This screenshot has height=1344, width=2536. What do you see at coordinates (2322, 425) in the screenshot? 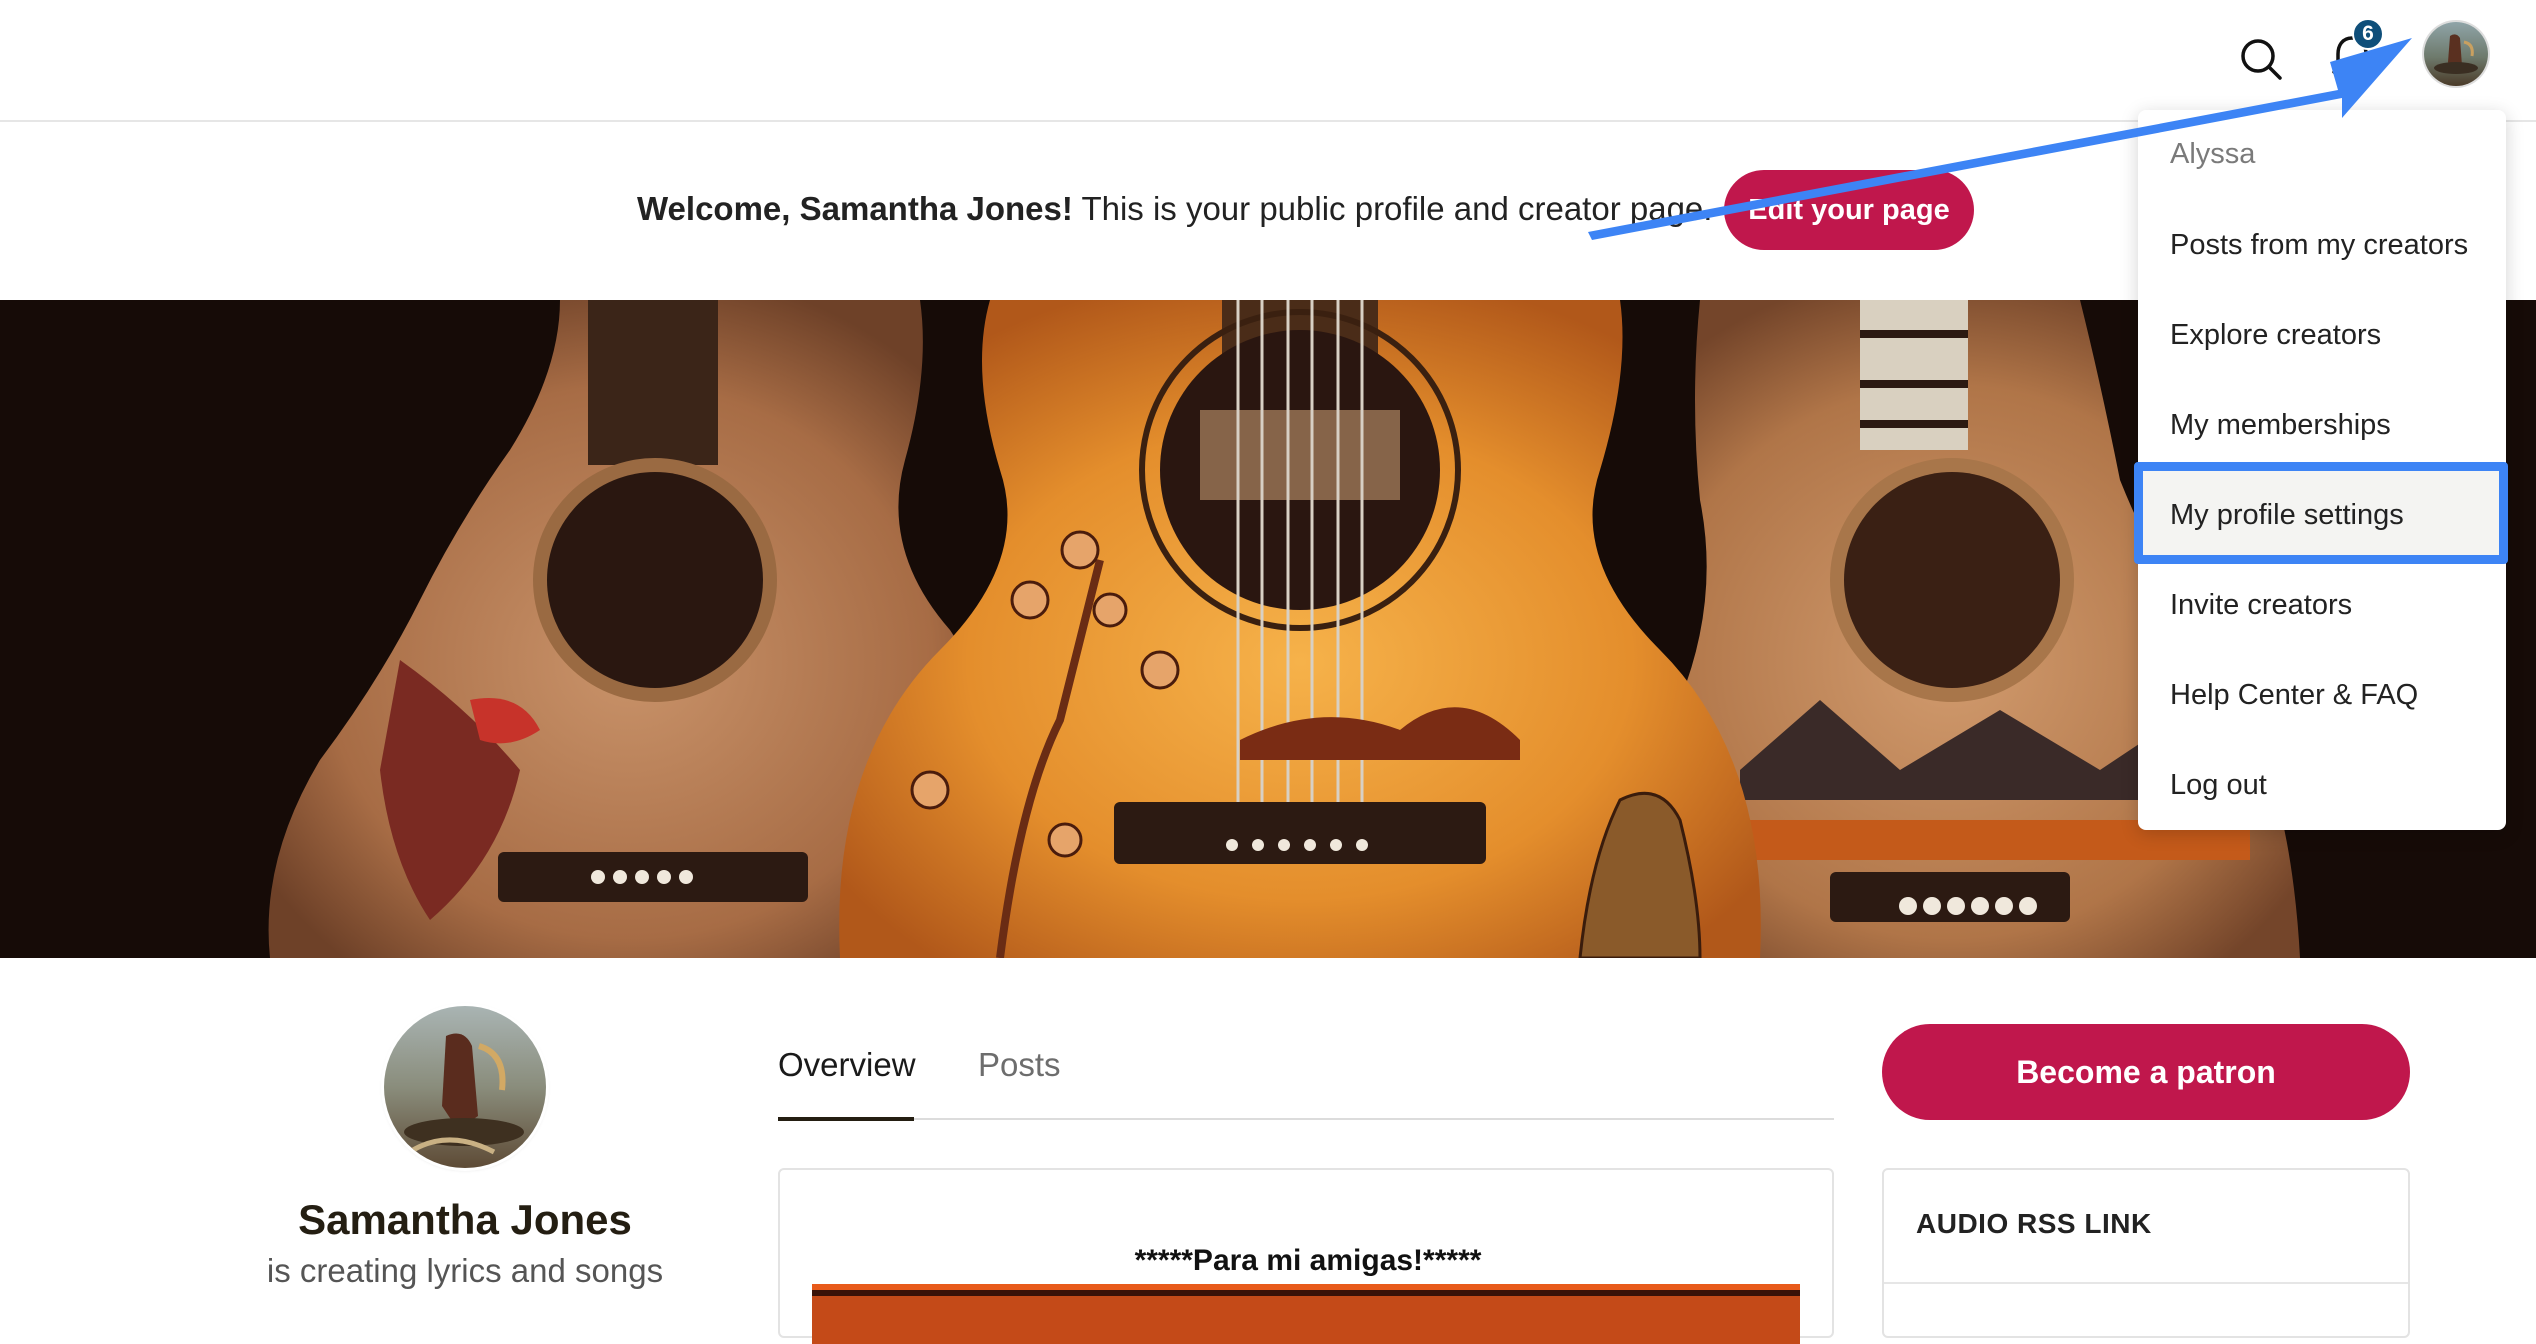
I see `menu-item-my-memberships: My memberships` at bounding box center [2322, 425].